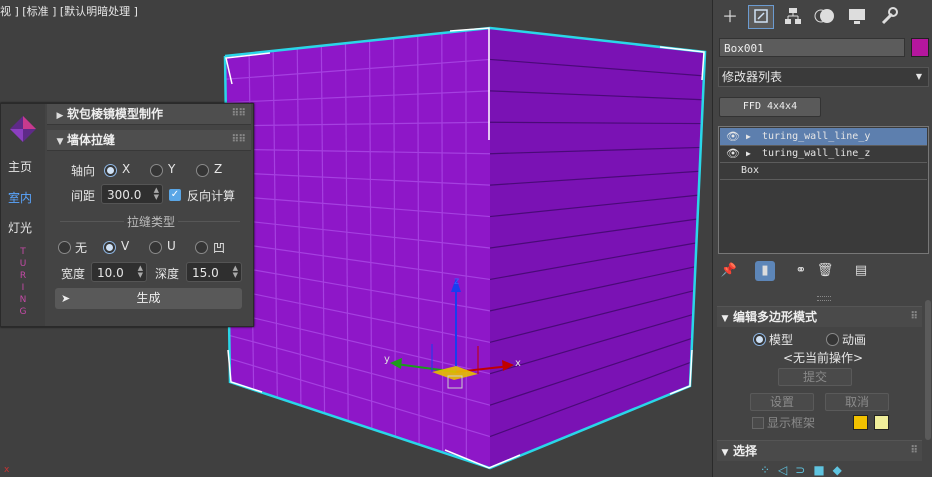 Image resolution: width=932 pixels, height=477 pixels. I want to click on object-name-field: Box001, so click(812, 47).